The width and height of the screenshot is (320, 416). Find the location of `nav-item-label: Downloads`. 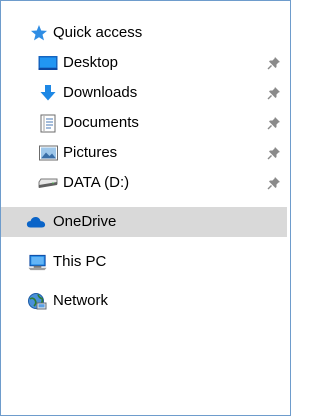

nav-item-label: Downloads is located at coordinates (100, 92).